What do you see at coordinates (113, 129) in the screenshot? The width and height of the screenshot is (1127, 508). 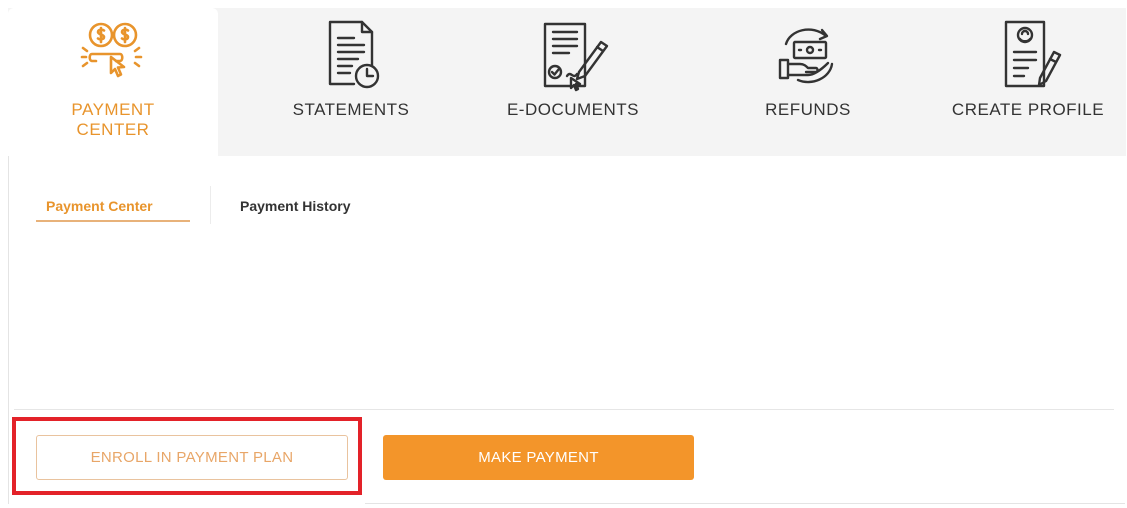 I see `tab-label-line2: CENTER` at bounding box center [113, 129].